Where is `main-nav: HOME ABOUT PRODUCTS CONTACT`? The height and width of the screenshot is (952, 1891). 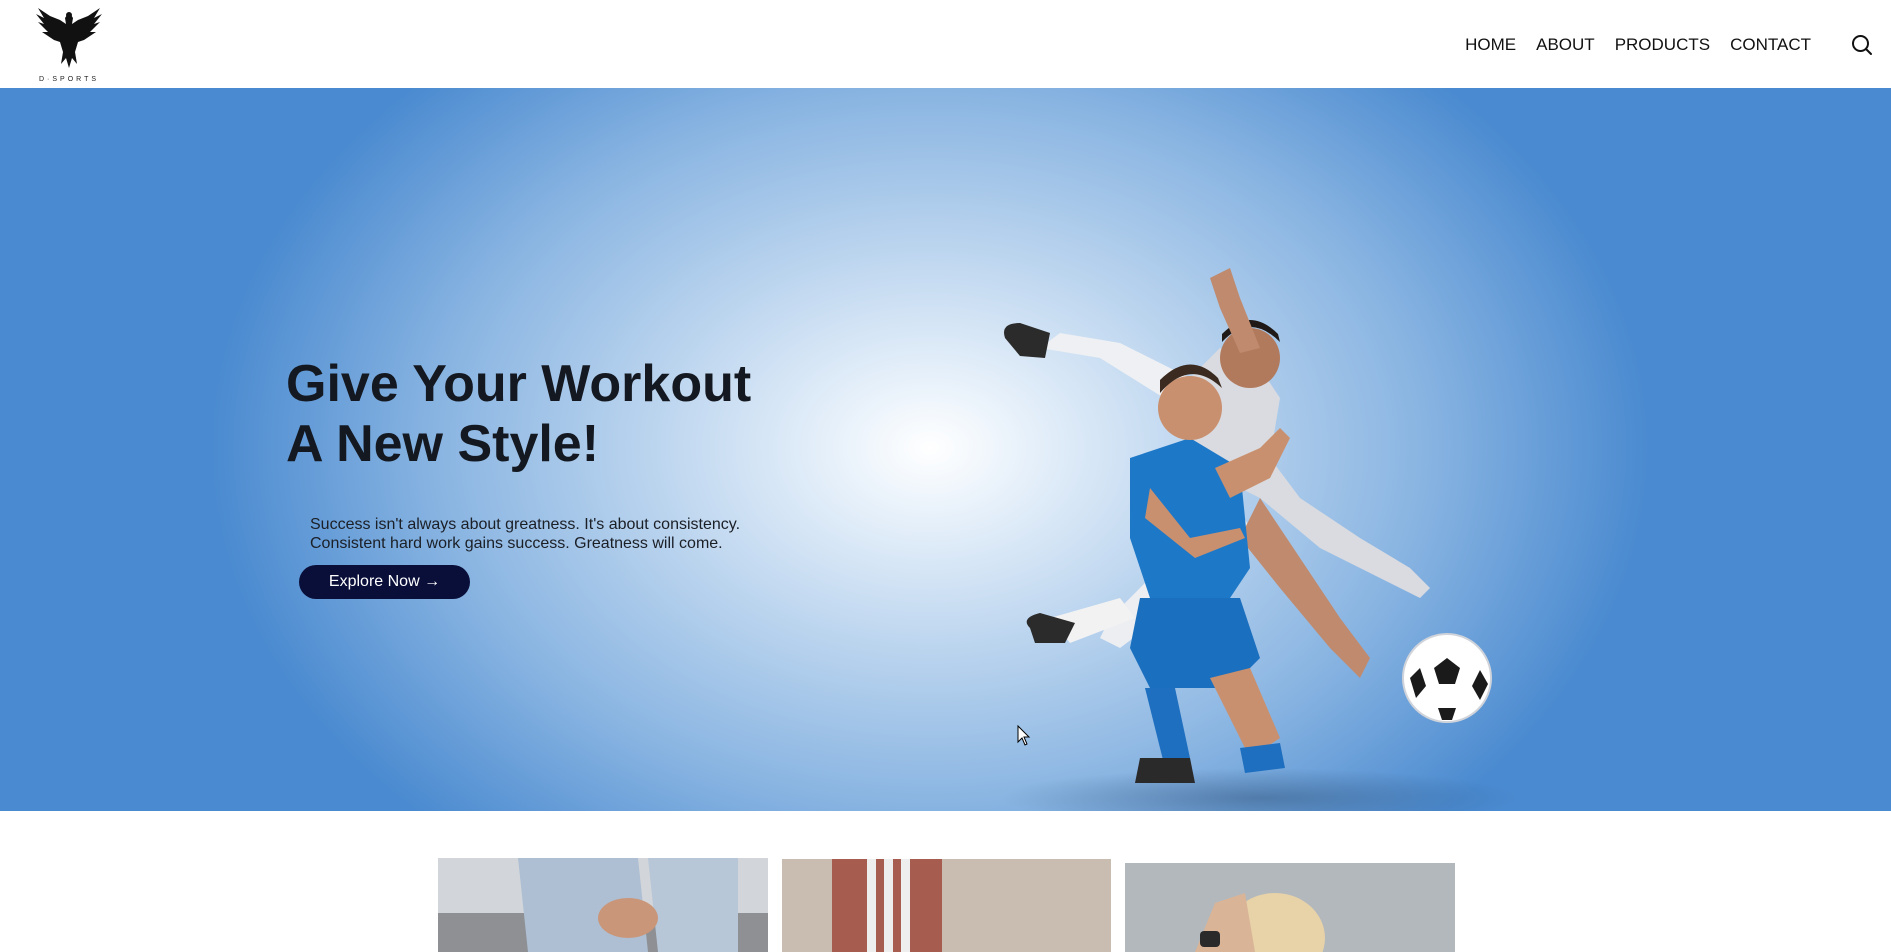 main-nav: HOME ABOUT PRODUCTS CONTACT is located at coordinates (1638, 45).